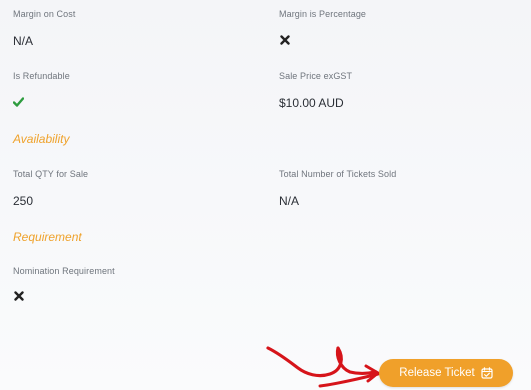 Image resolution: width=531 pixels, height=390 pixels. What do you see at coordinates (316, 76) in the screenshot?
I see `sale-price-label: Sale Price exGST` at bounding box center [316, 76].